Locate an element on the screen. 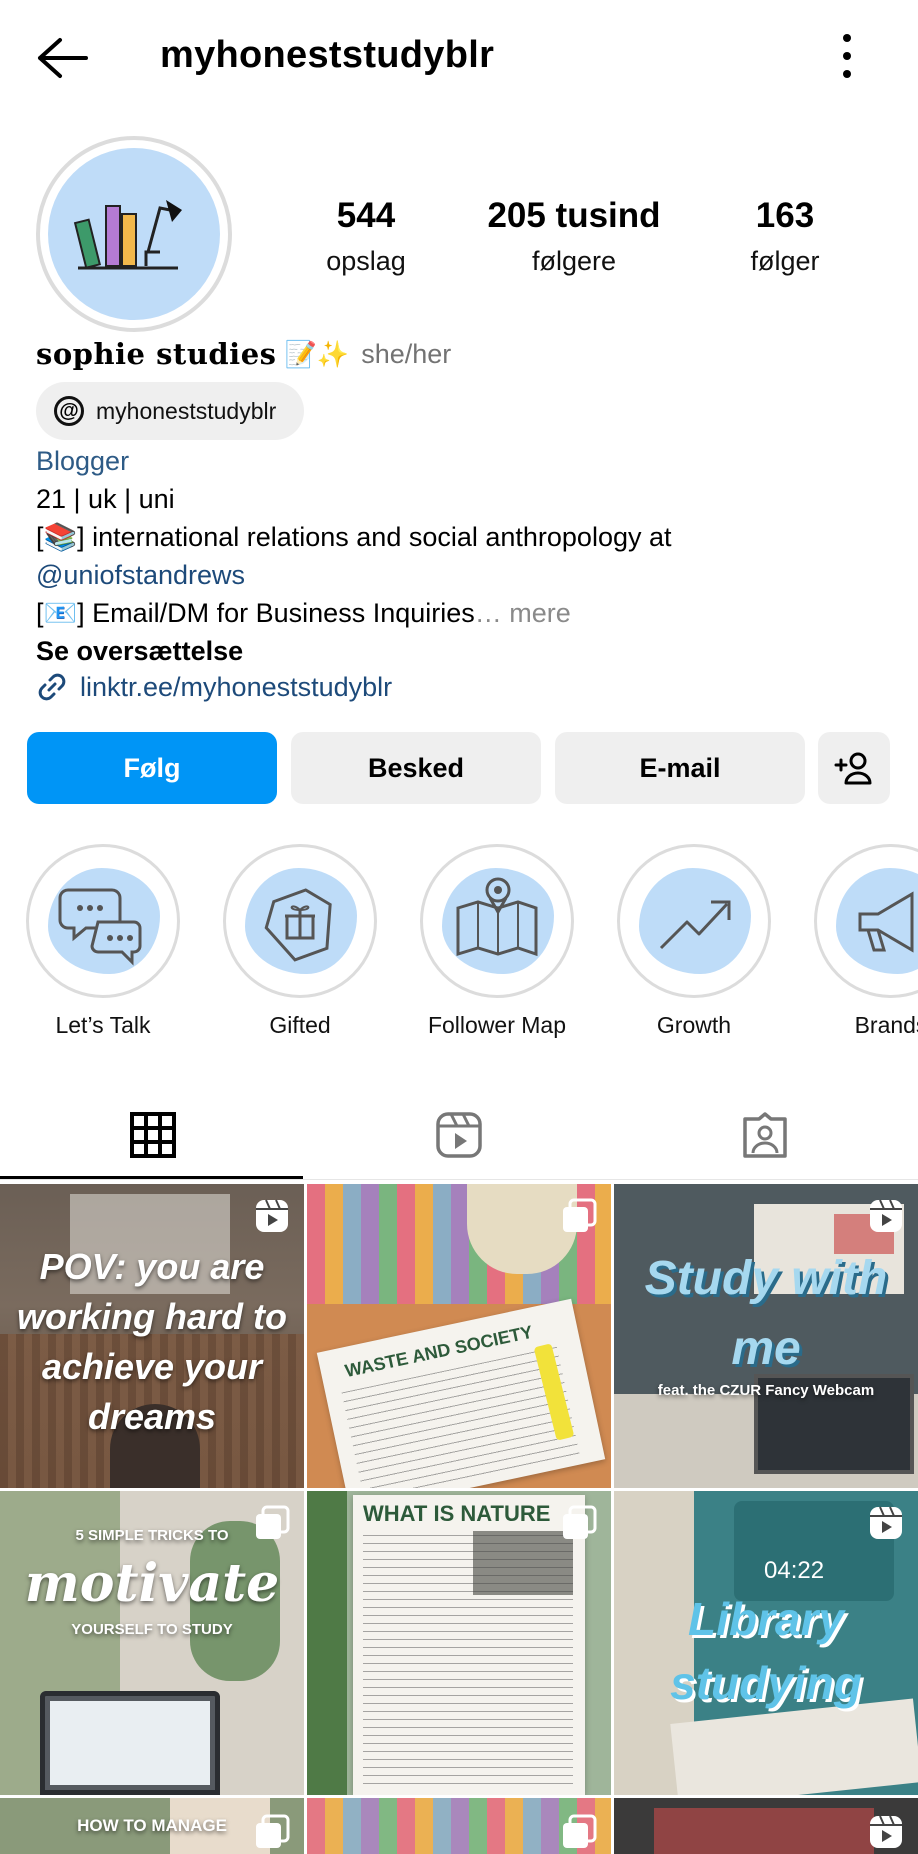 This screenshot has height=1854, width=918. link-text: linktr.ee/myhoneststudyblr is located at coordinates (236, 687).